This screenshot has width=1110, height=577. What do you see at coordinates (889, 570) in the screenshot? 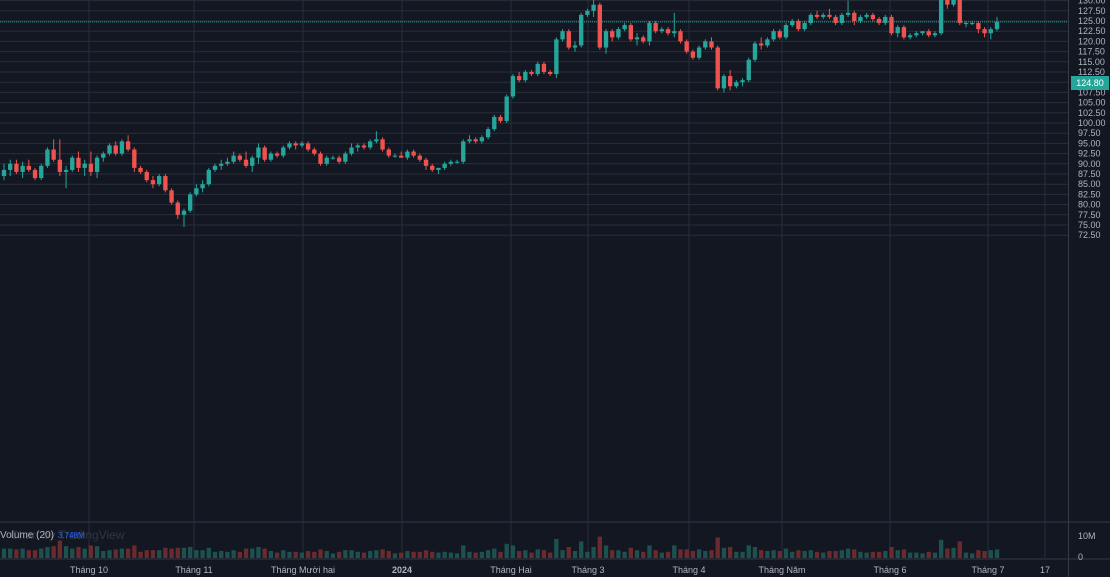
I see `time-tick-label: Tháng 6` at bounding box center [889, 570].